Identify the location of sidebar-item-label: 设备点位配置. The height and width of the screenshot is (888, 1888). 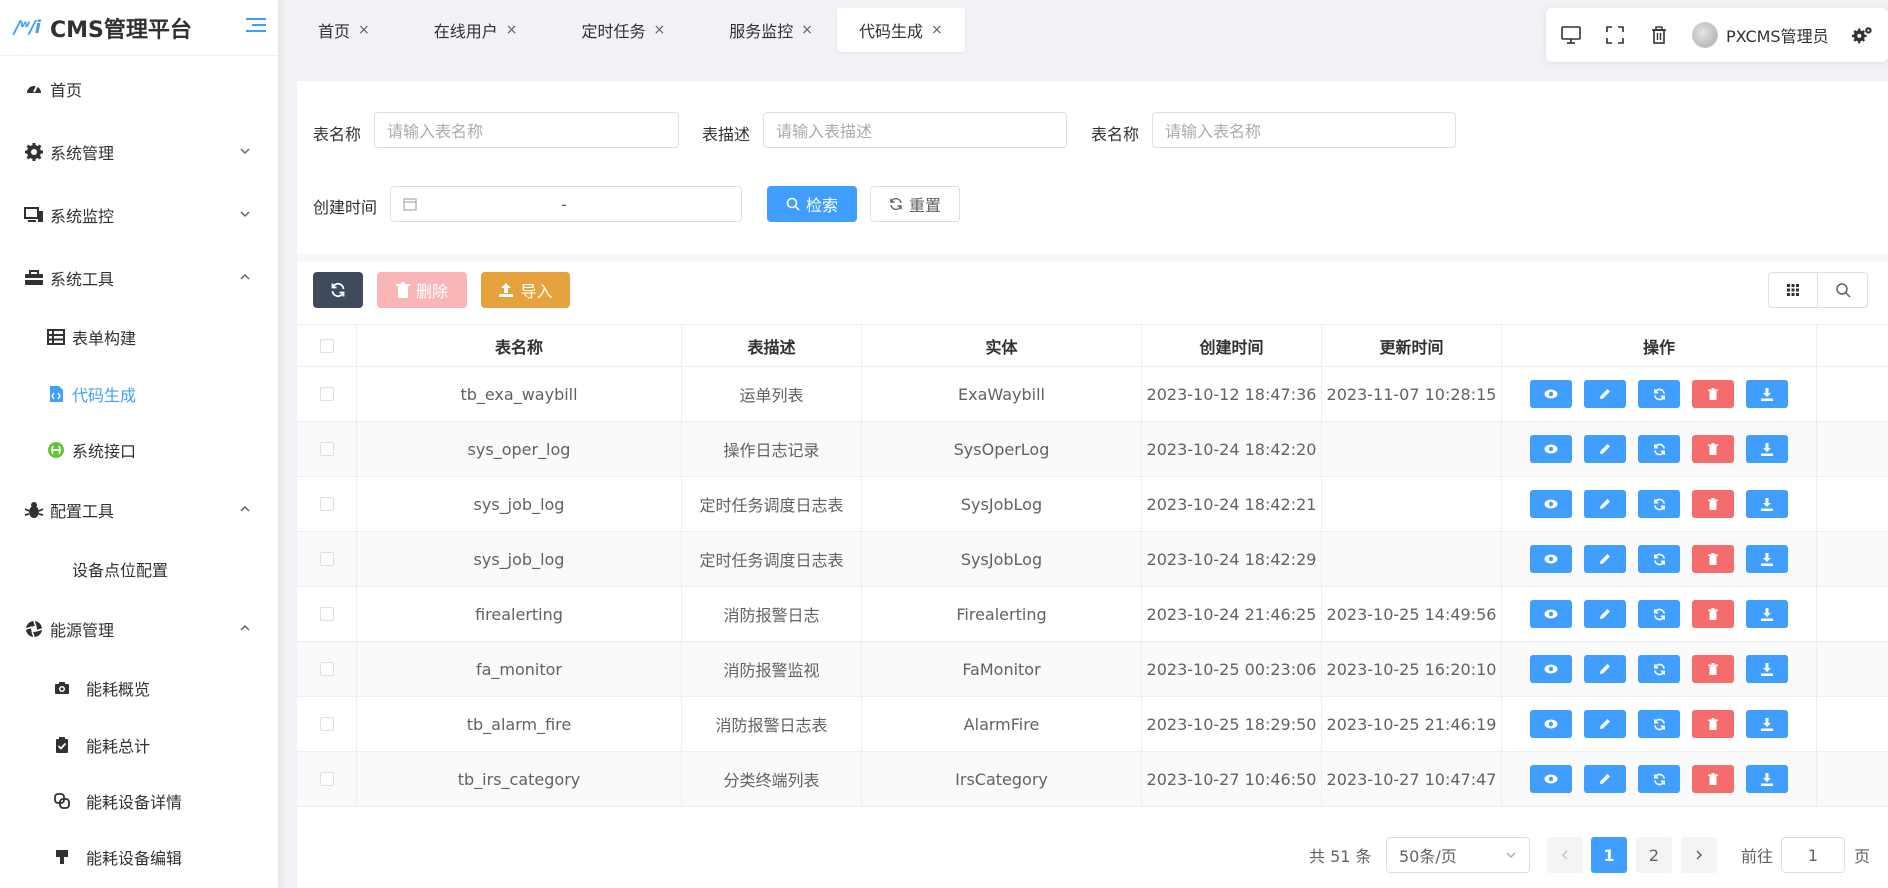
(120, 570).